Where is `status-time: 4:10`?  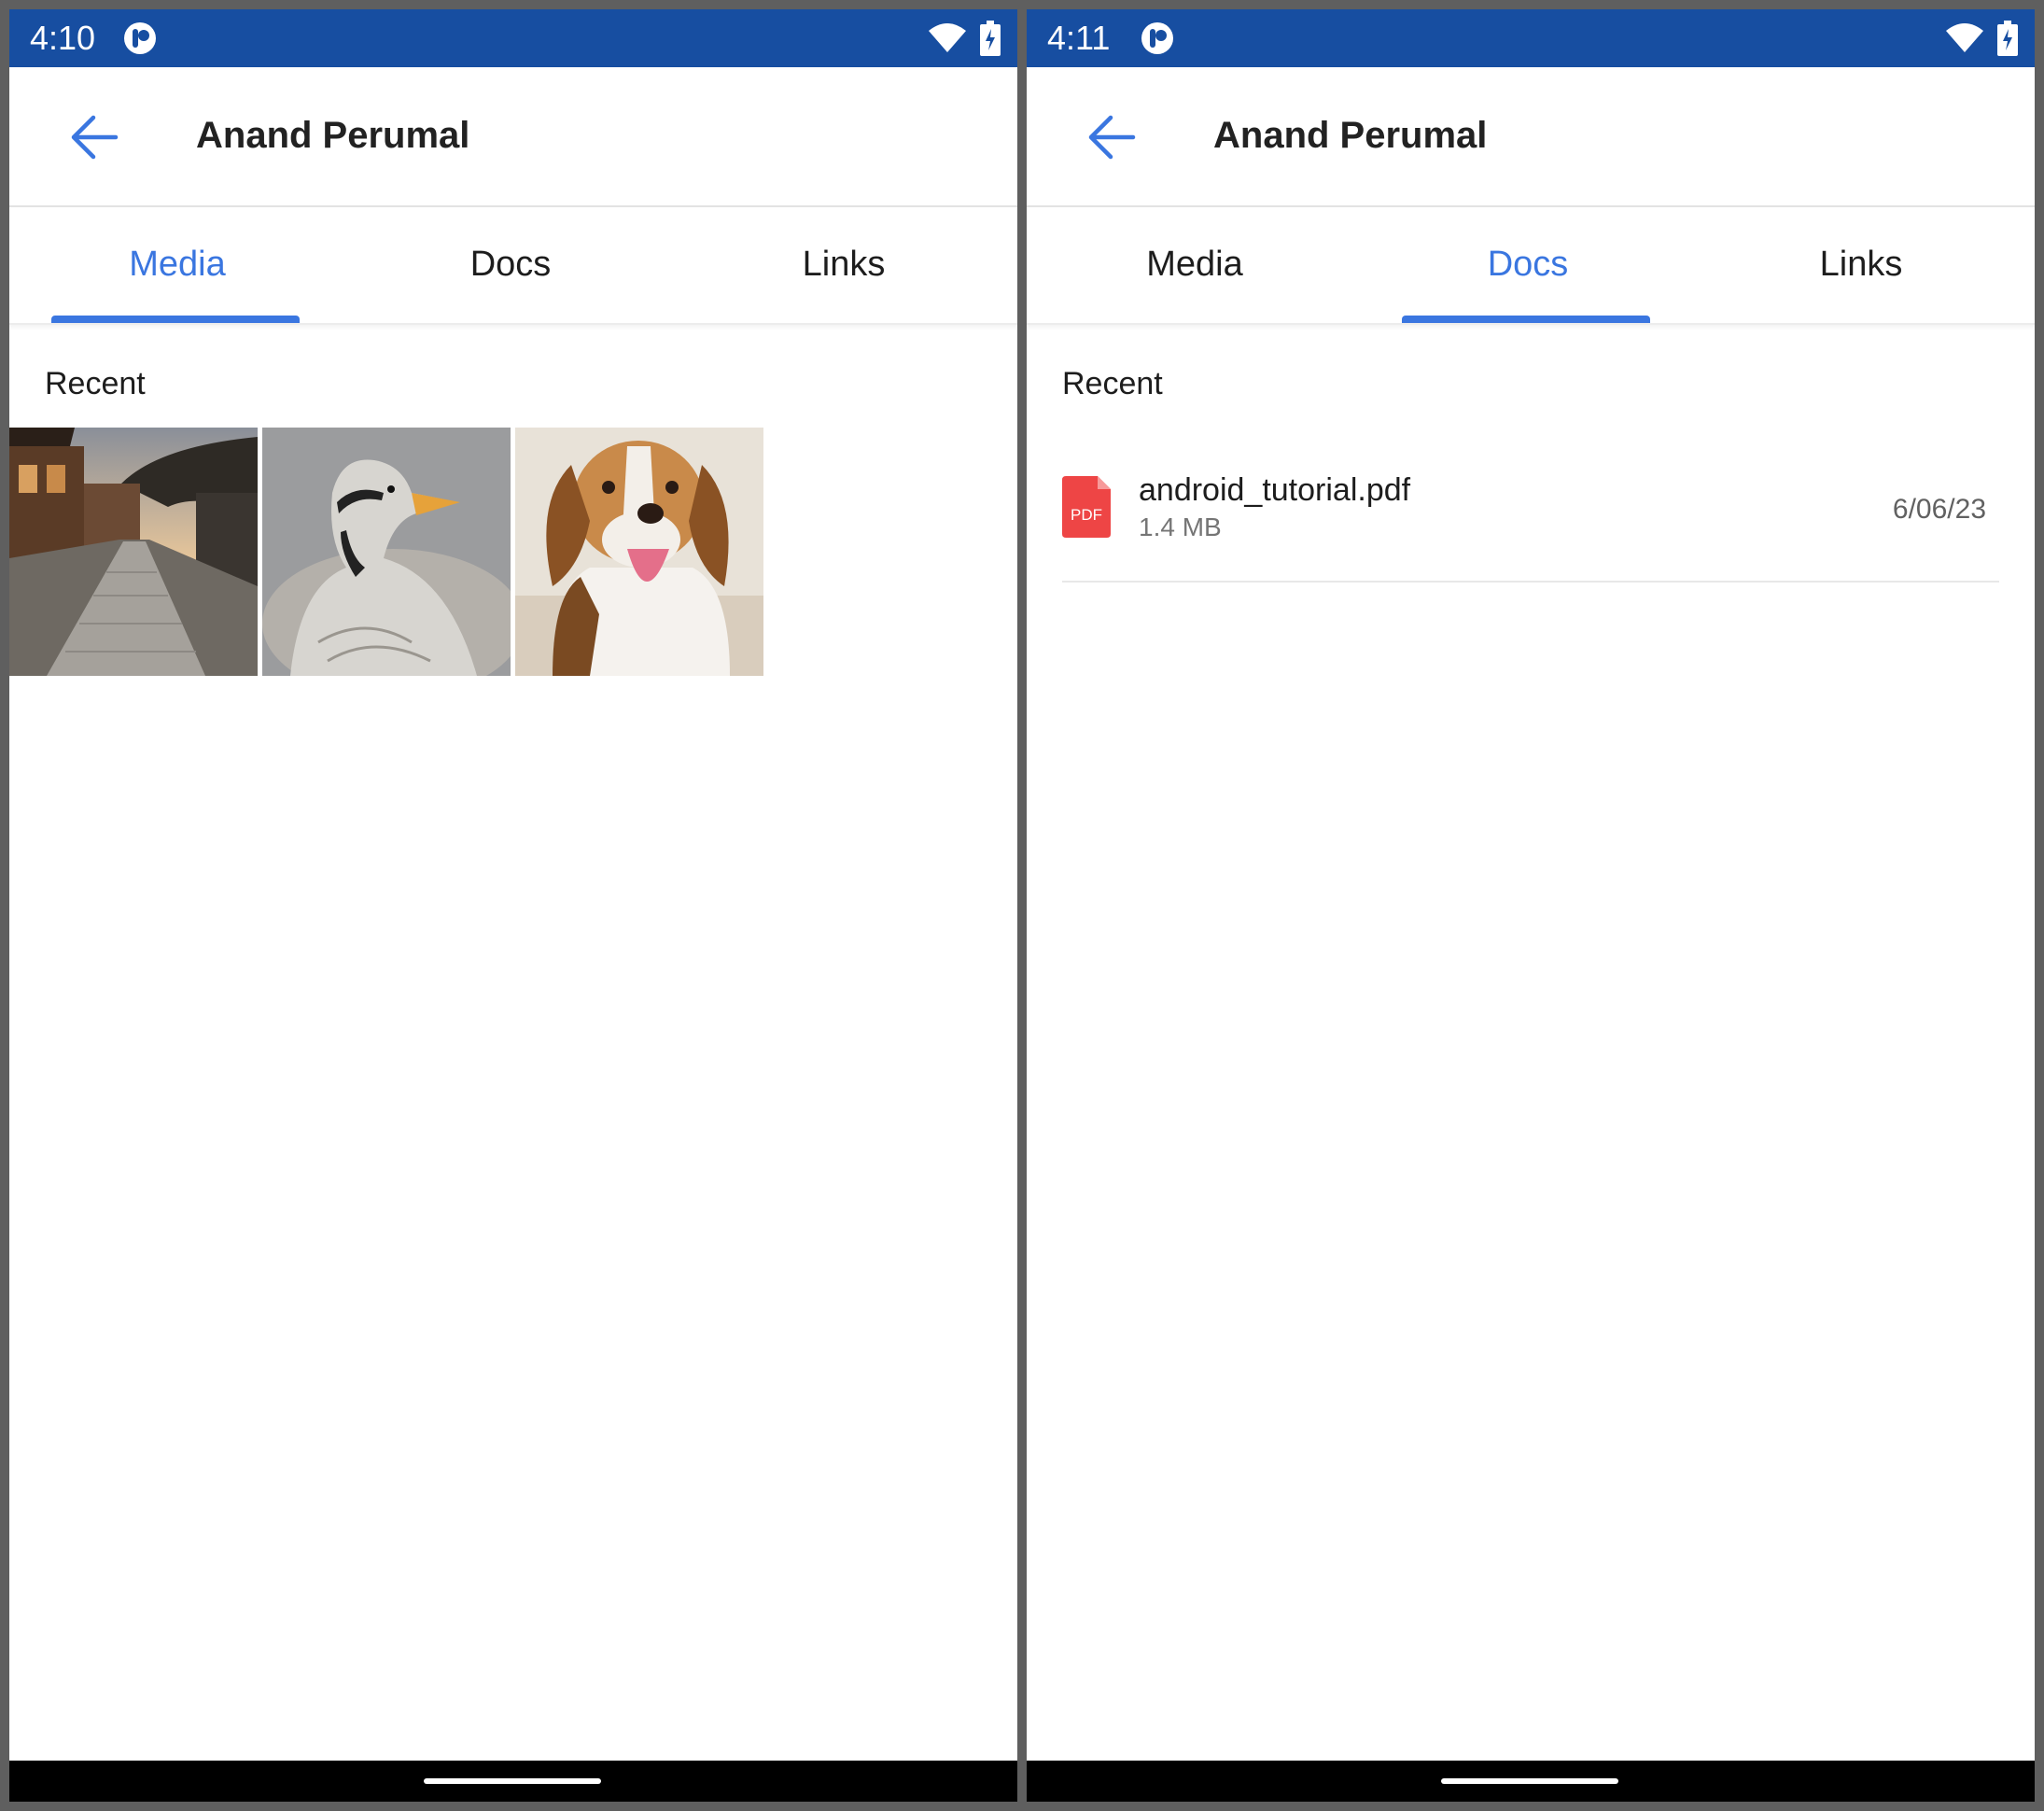 status-time: 4:10 is located at coordinates (63, 38).